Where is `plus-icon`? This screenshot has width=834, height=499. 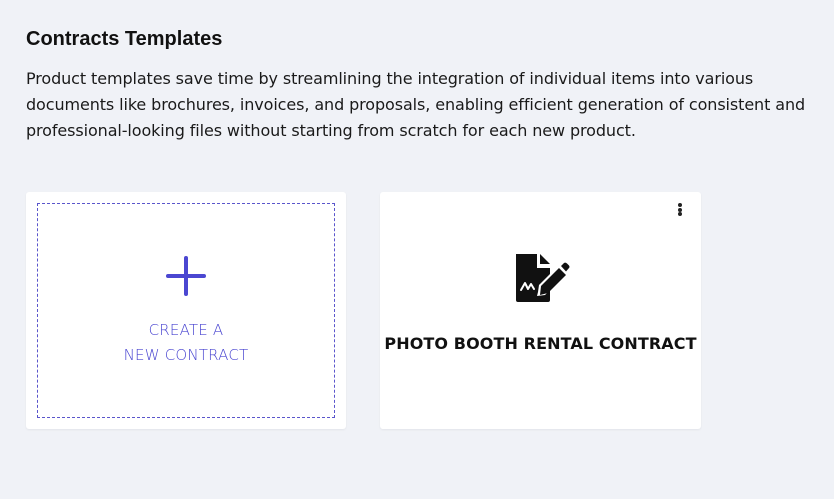
plus-icon is located at coordinates (186, 276).